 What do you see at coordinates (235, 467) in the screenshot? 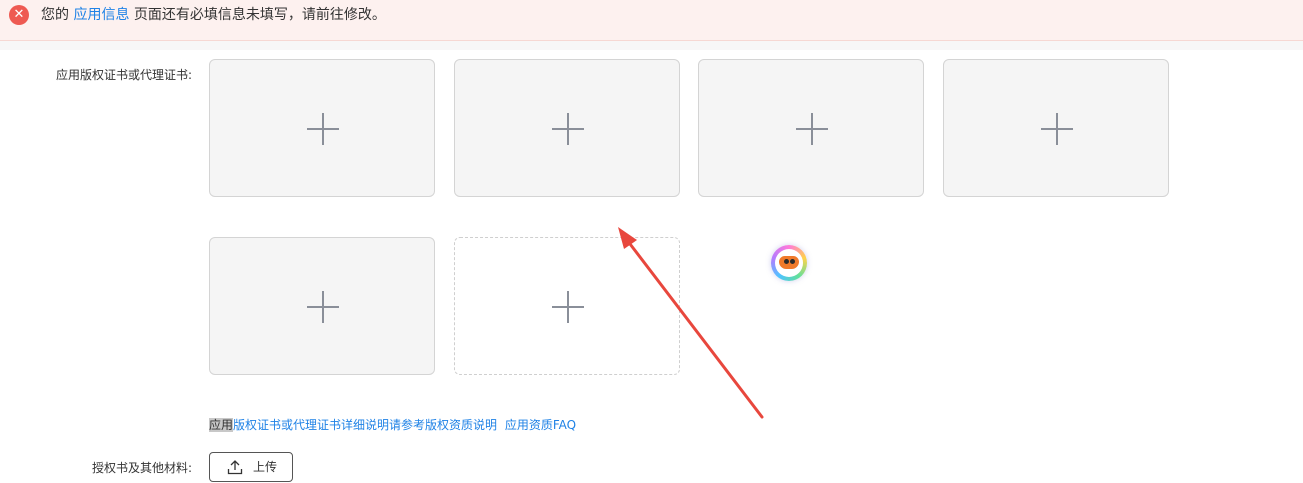
I see `upload-icon` at bounding box center [235, 467].